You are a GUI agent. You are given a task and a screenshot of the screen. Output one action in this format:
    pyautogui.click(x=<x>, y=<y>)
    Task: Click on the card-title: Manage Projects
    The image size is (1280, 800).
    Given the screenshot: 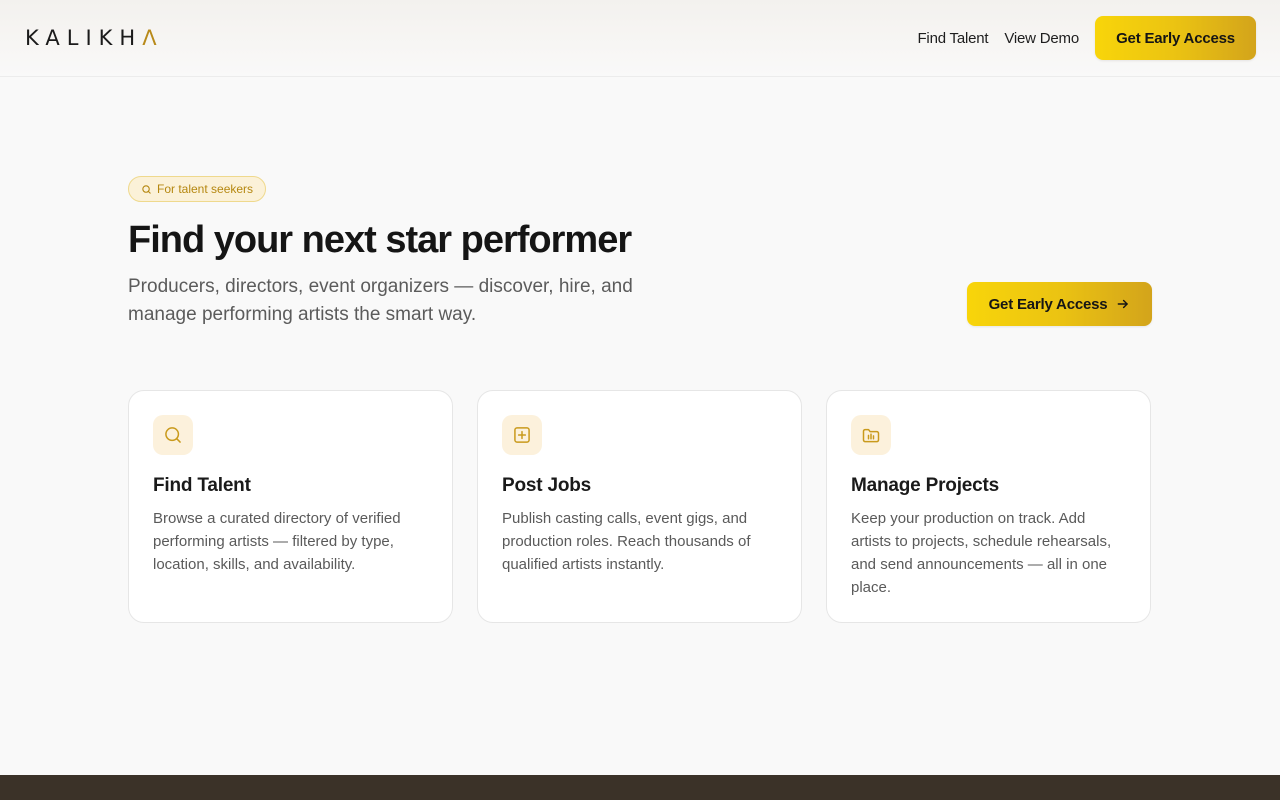 What is the action you would take?
    pyautogui.click(x=925, y=485)
    